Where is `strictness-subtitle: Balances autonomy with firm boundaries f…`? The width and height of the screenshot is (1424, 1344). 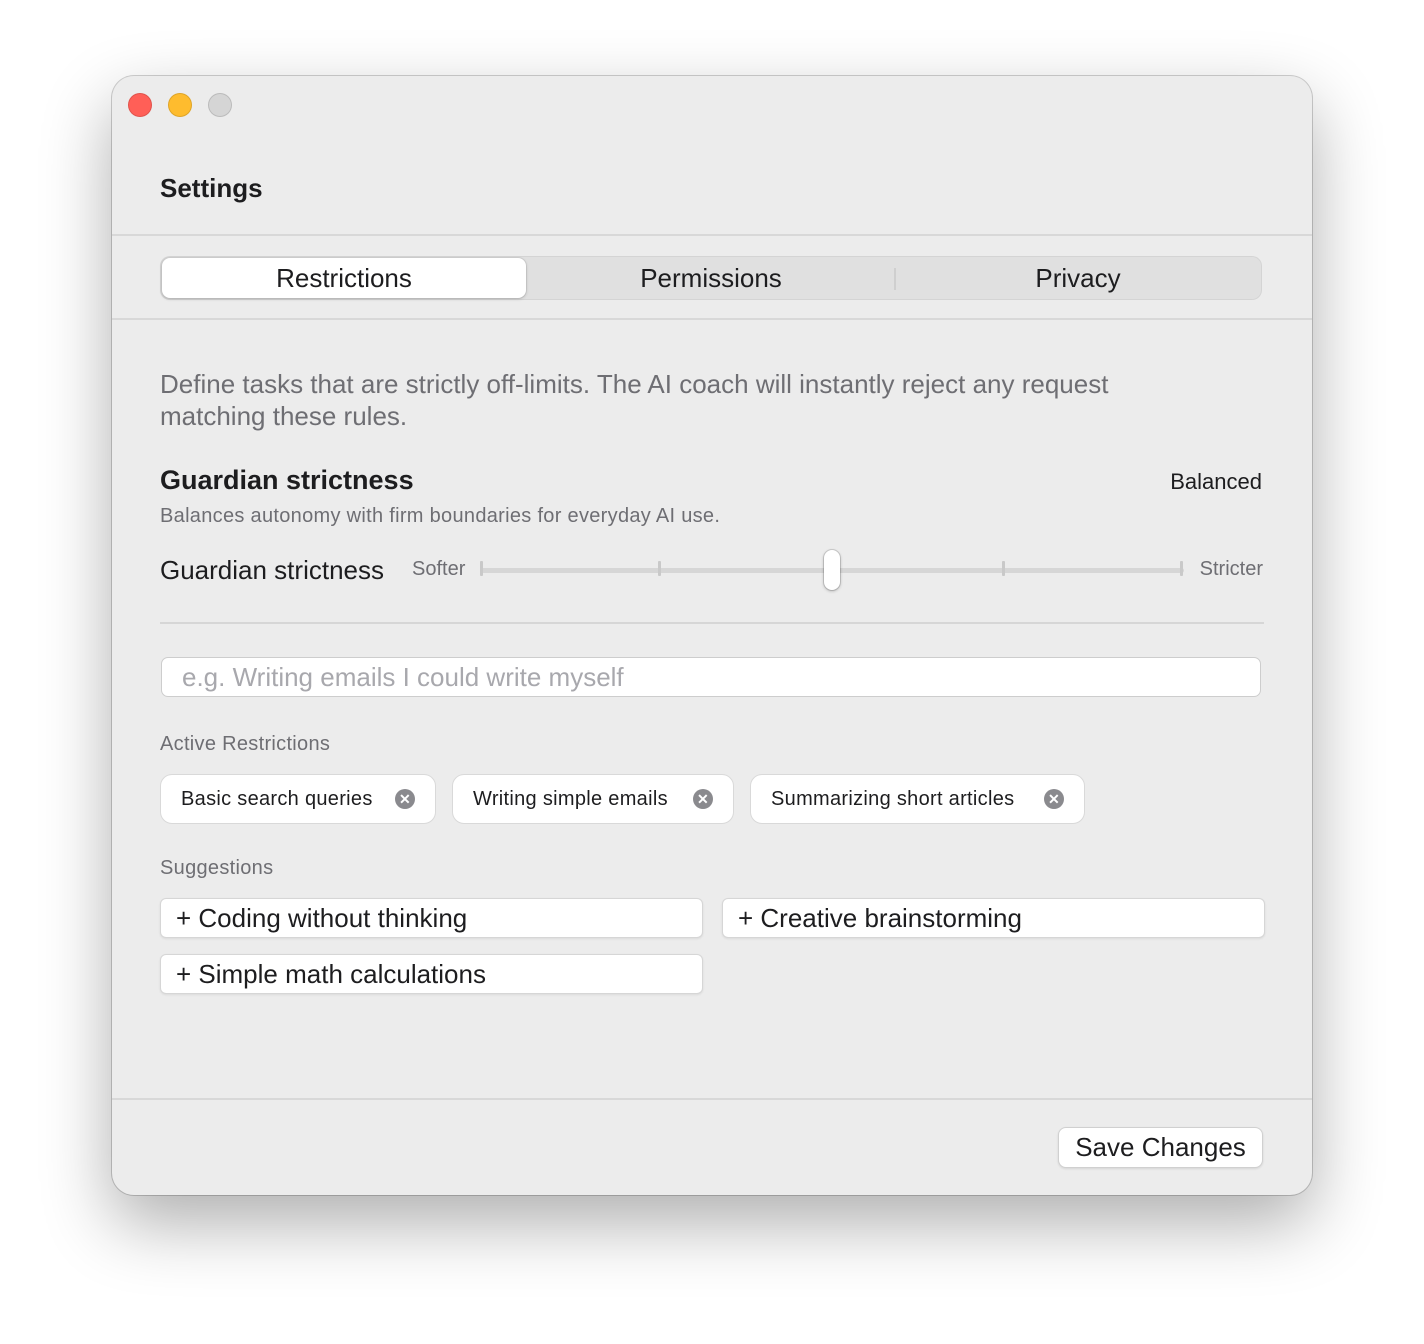
strictness-subtitle: Balances autonomy with firm boundaries f… is located at coordinates (440, 516).